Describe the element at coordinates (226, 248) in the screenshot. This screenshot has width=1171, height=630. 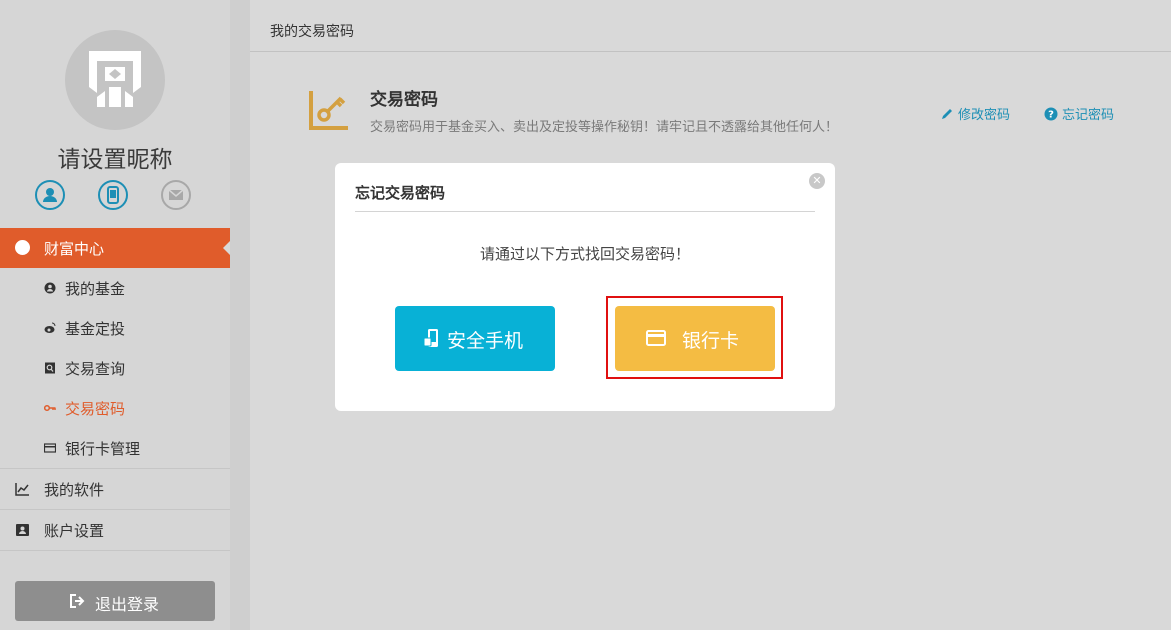
I see `active-arrow` at that location.